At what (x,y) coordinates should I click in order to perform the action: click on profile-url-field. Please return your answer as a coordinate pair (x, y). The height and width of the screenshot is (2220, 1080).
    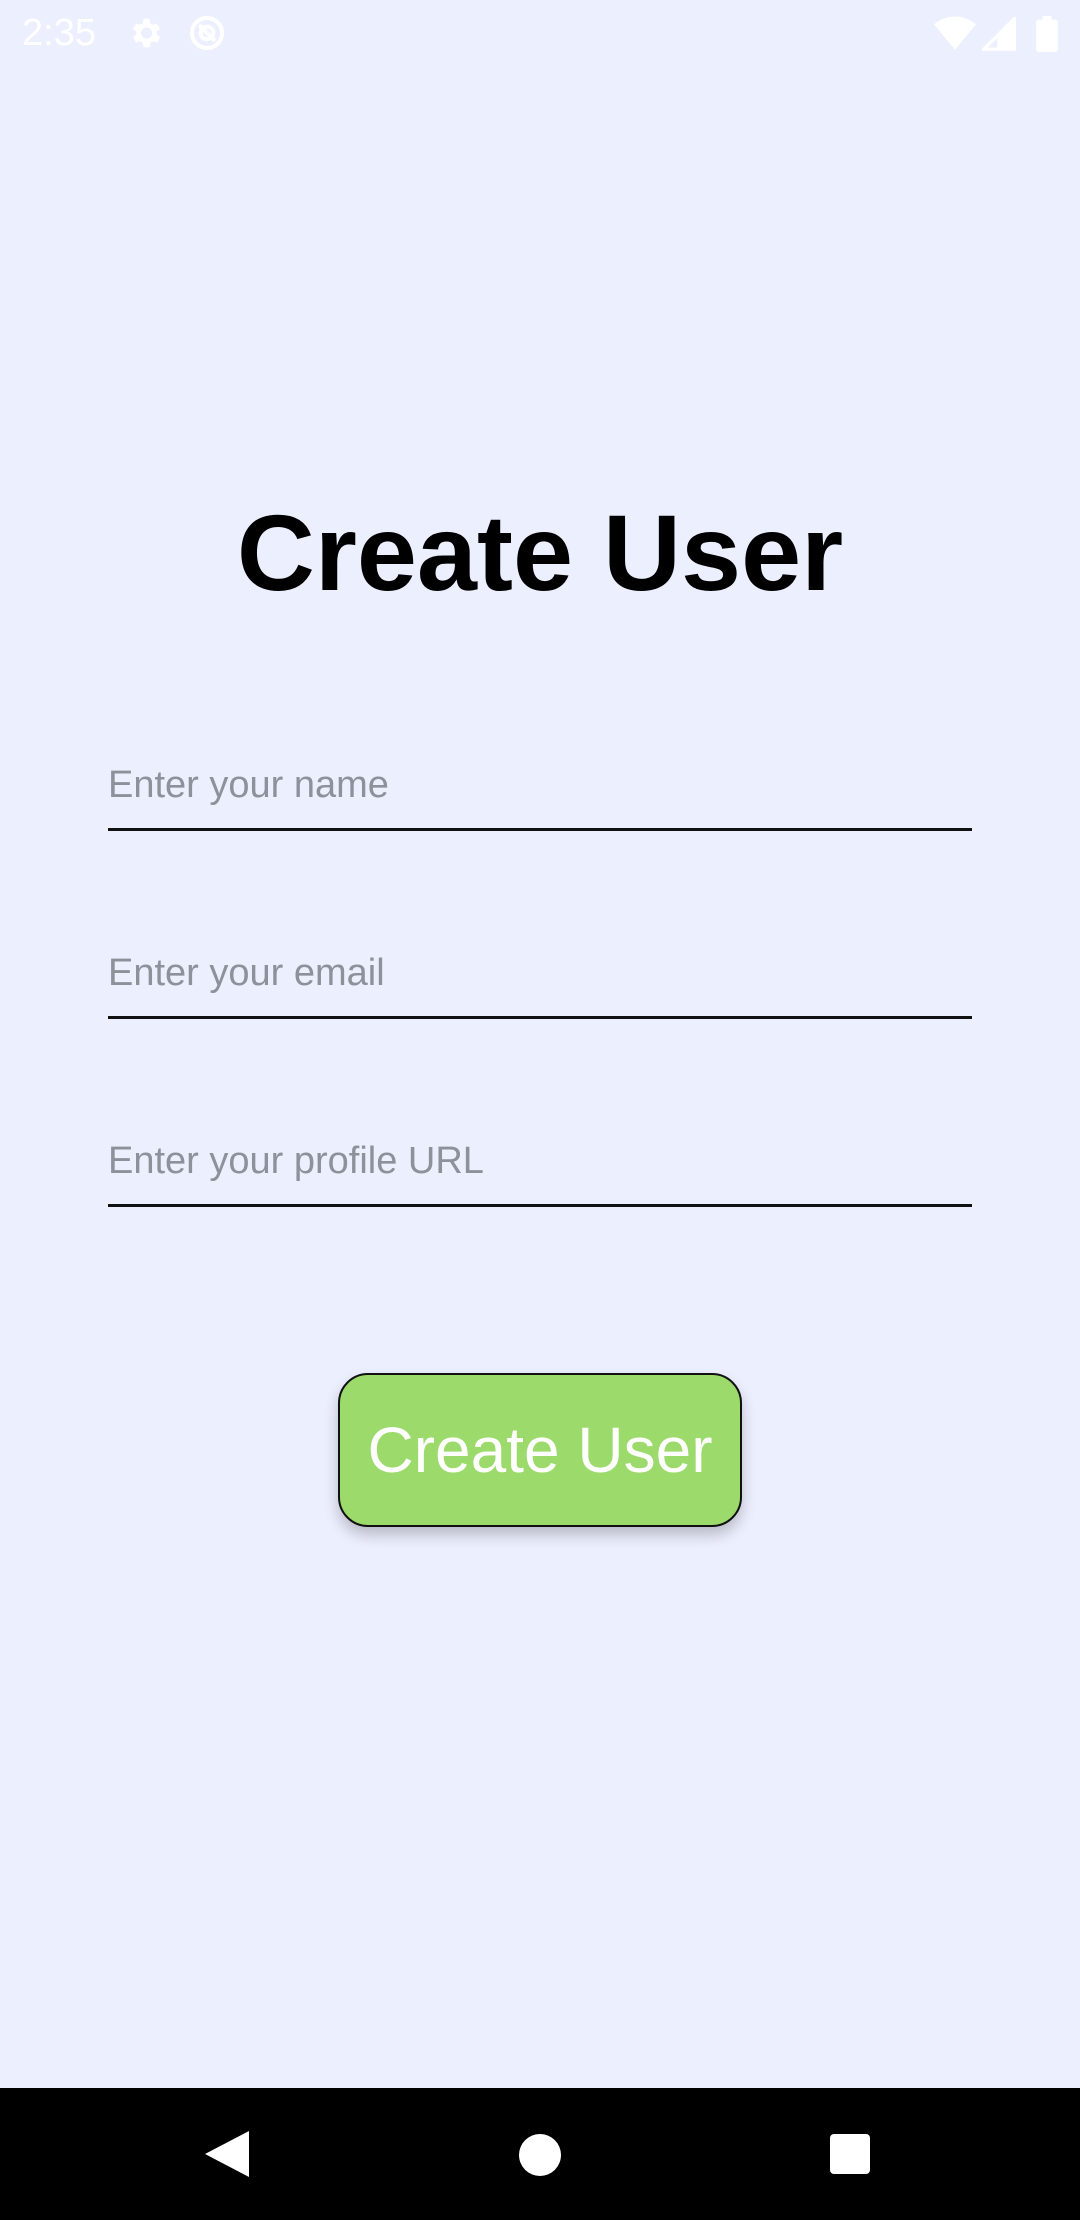
    Looking at the image, I should click on (540, 1165).